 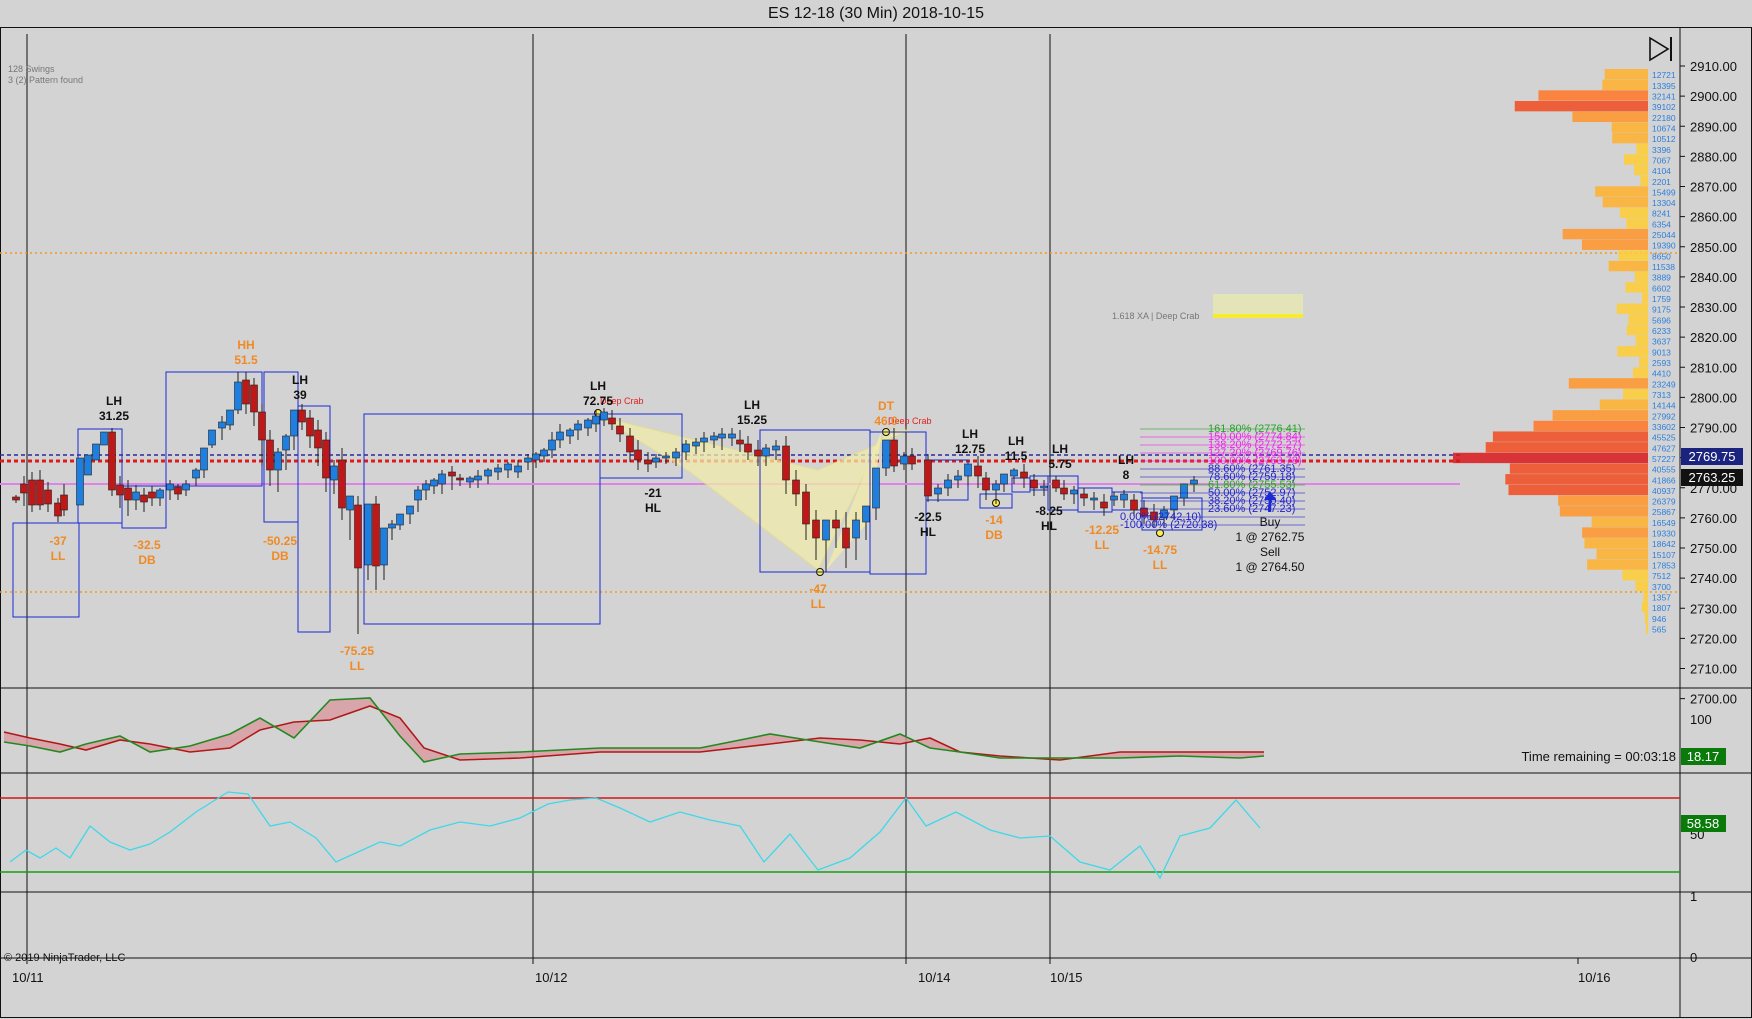 I want to click on panel4-axis-label: 1, so click(x=1693, y=896).